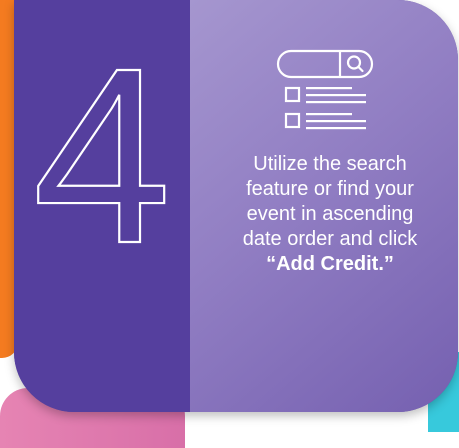 The width and height of the screenshot is (459, 448). What do you see at coordinates (330, 264) in the screenshot?
I see `add-credit-emphasis: “Add Credit.”` at bounding box center [330, 264].